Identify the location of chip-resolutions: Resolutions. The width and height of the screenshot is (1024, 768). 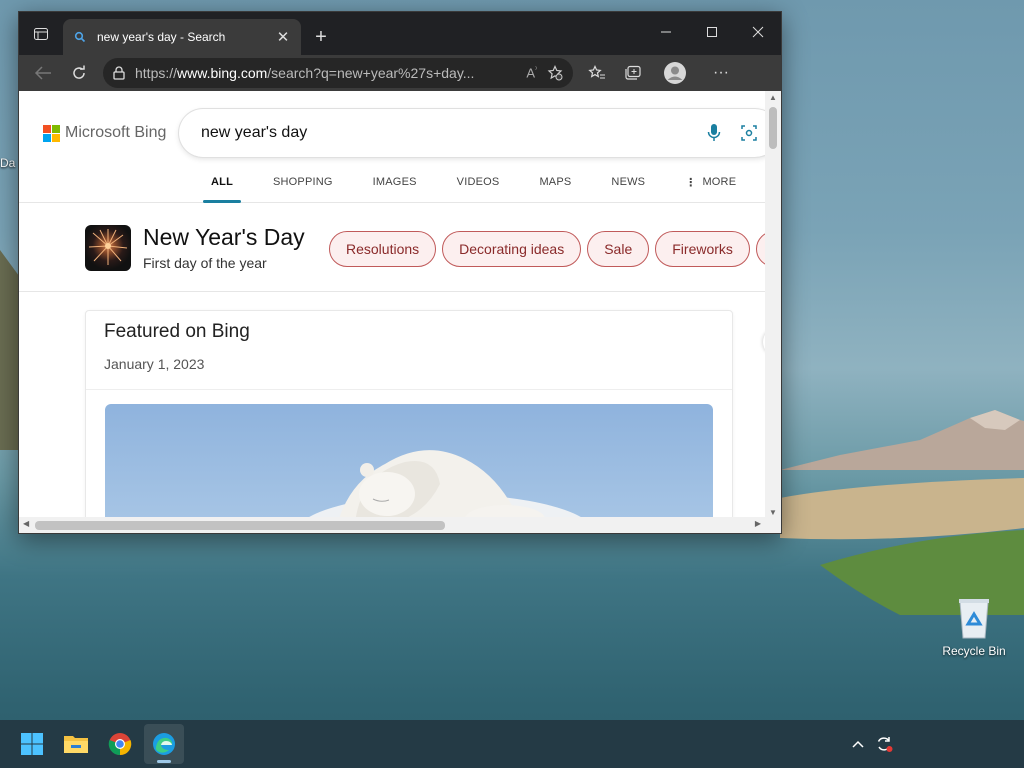
(383, 249).